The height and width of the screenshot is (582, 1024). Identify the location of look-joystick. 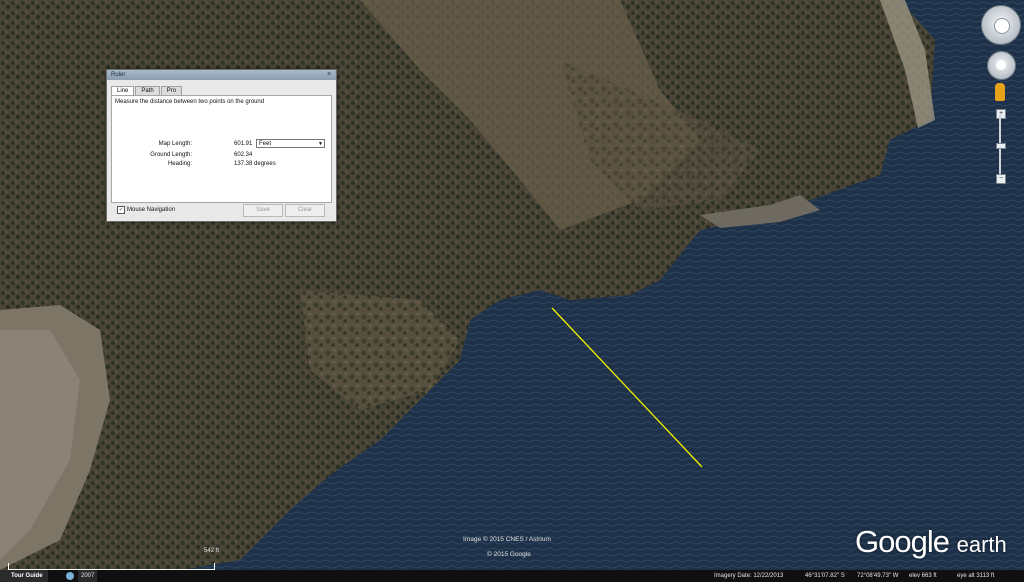
(1001, 25).